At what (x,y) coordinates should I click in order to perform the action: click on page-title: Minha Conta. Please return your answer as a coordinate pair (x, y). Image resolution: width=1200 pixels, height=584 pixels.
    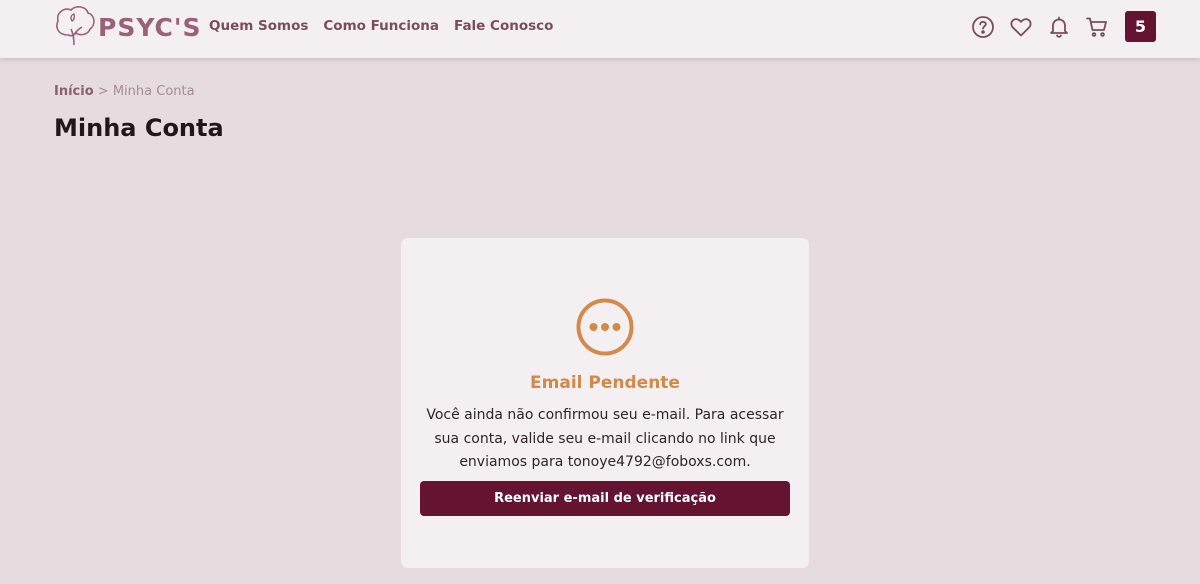
    Looking at the image, I should click on (139, 128).